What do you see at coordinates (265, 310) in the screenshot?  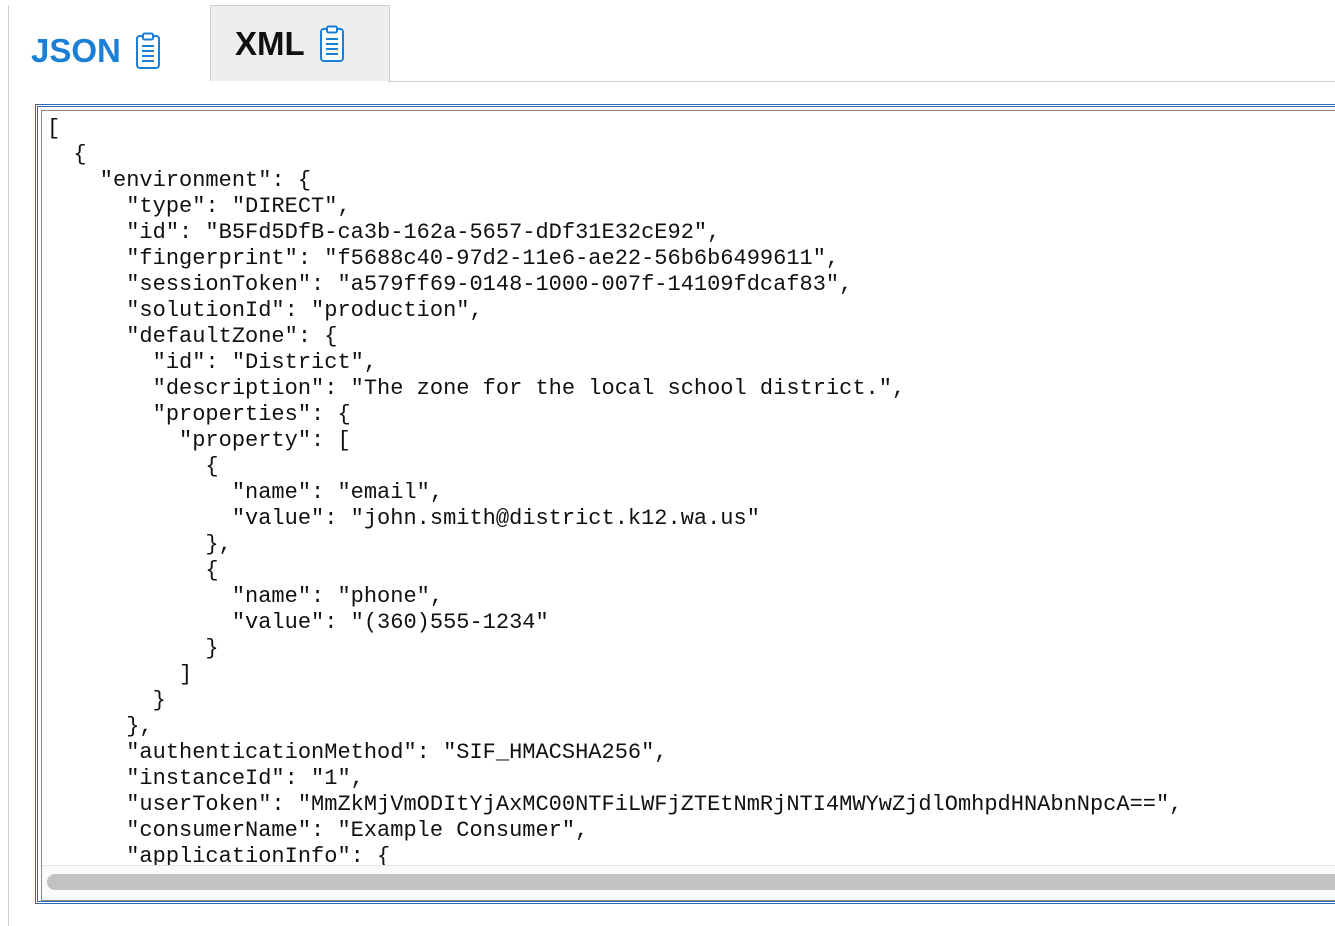 I see `code-line: "solutionId": "production",` at bounding box center [265, 310].